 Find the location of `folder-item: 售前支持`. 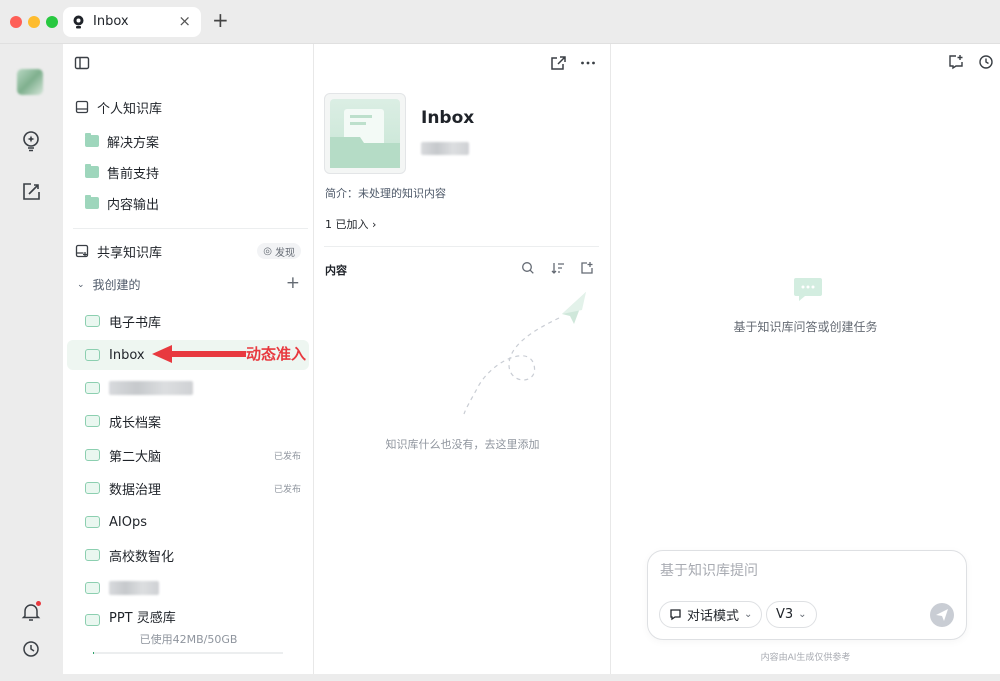

folder-item: 售前支持 is located at coordinates (122, 172).